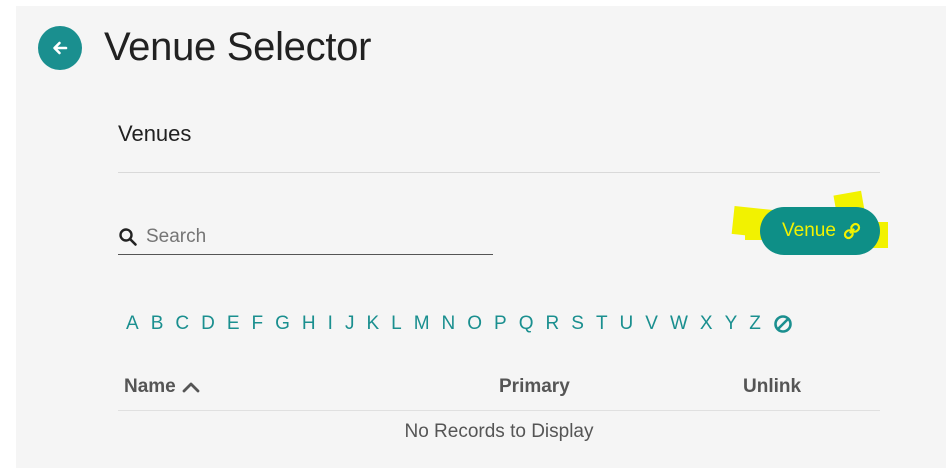  I want to click on alphabet-letter-y: Y, so click(731, 324).